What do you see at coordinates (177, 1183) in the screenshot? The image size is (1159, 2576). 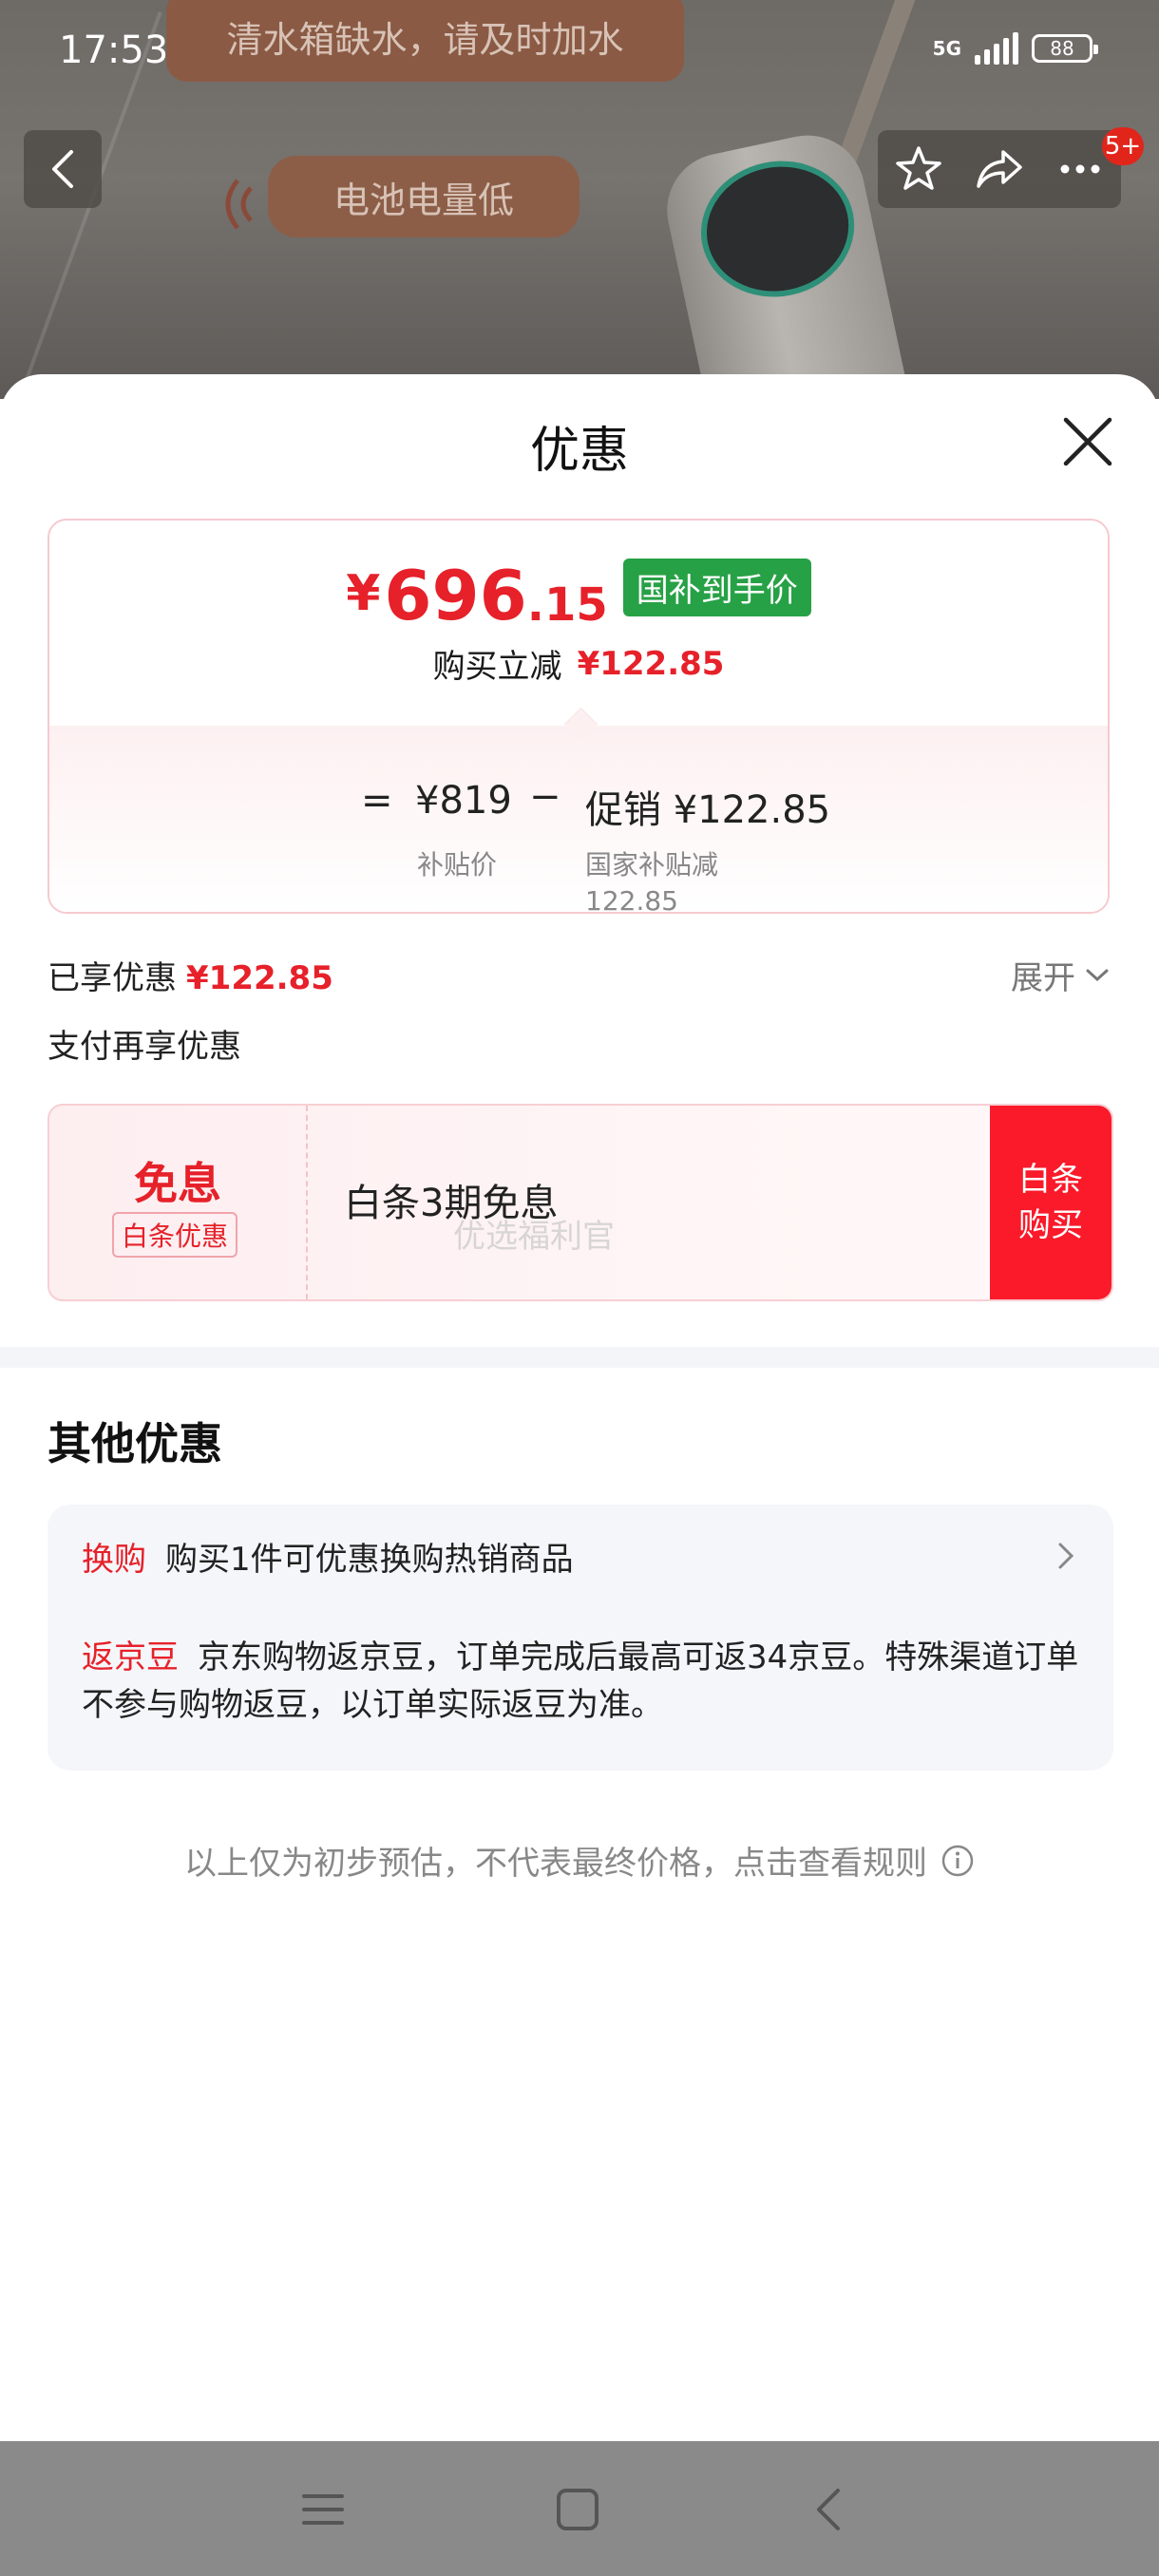 I see `coupon-title: 免息` at bounding box center [177, 1183].